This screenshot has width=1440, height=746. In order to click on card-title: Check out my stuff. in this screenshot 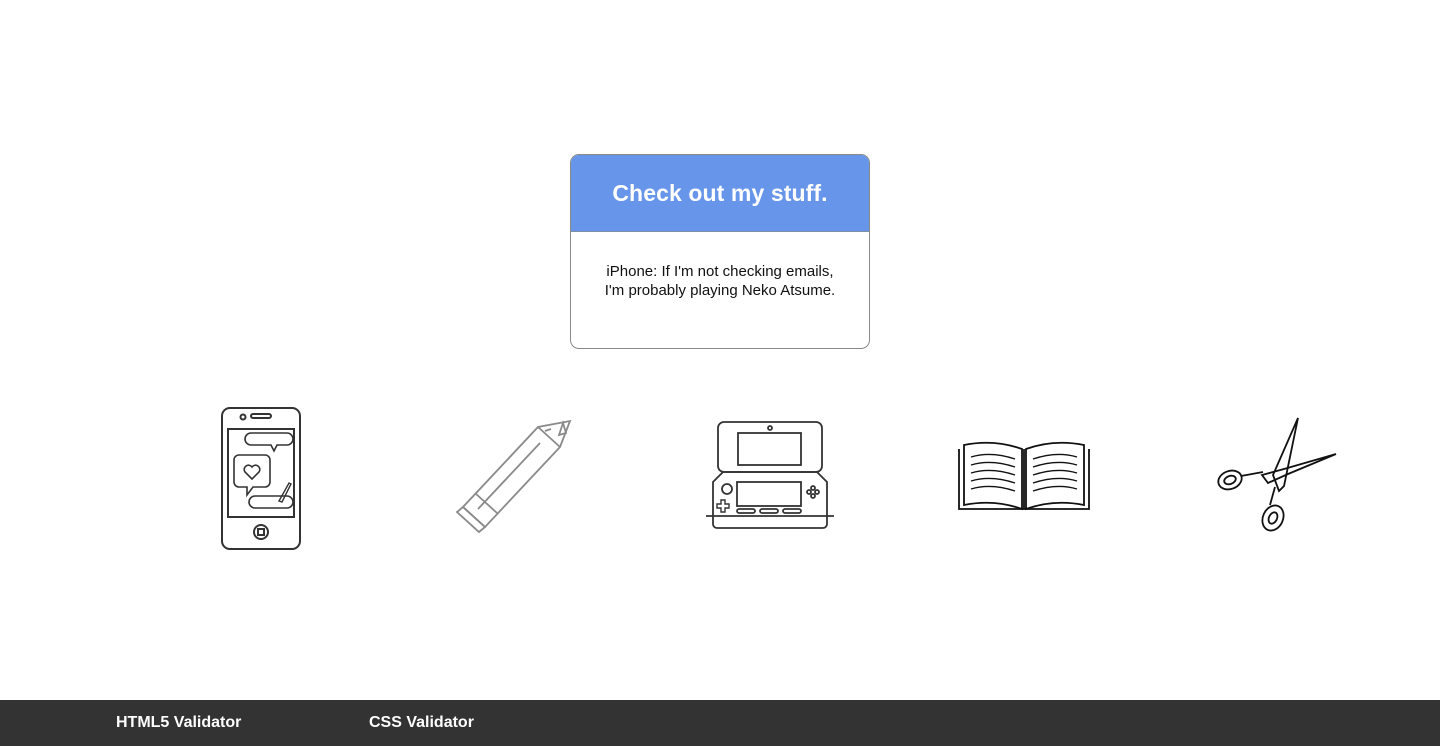, I will do `click(720, 193)`.